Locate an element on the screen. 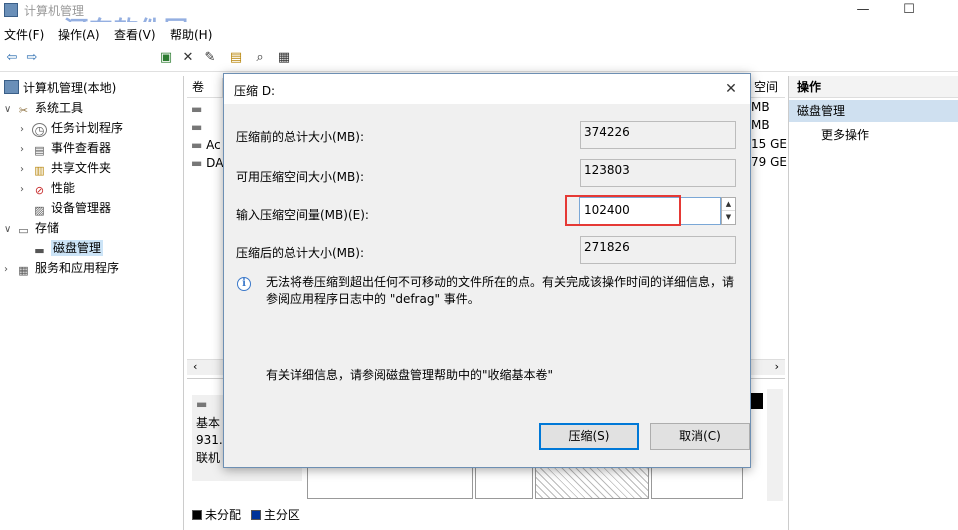 The height and width of the screenshot is (530, 958). shrink-amount-input: 102400 is located at coordinates (650, 211).